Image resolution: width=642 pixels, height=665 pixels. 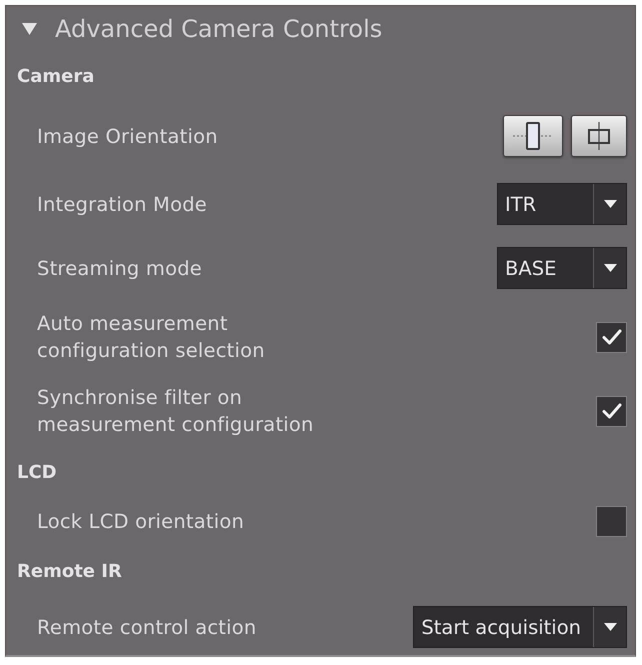 What do you see at coordinates (176, 411) in the screenshot?
I see `setting-label: Synchronise filter on measurement configuration` at bounding box center [176, 411].